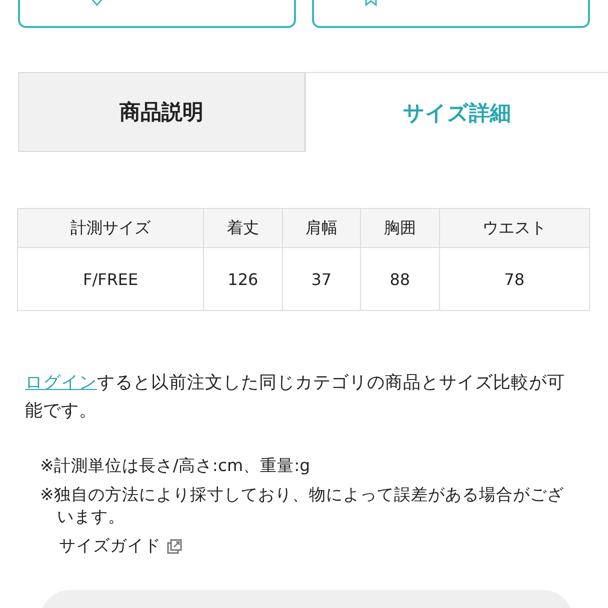 The height and width of the screenshot is (608, 608). Describe the element at coordinates (302, 506) in the screenshot. I see `note-text: ※独自の方法により採寸しており、物によって誤差がある場合がございます。` at that location.